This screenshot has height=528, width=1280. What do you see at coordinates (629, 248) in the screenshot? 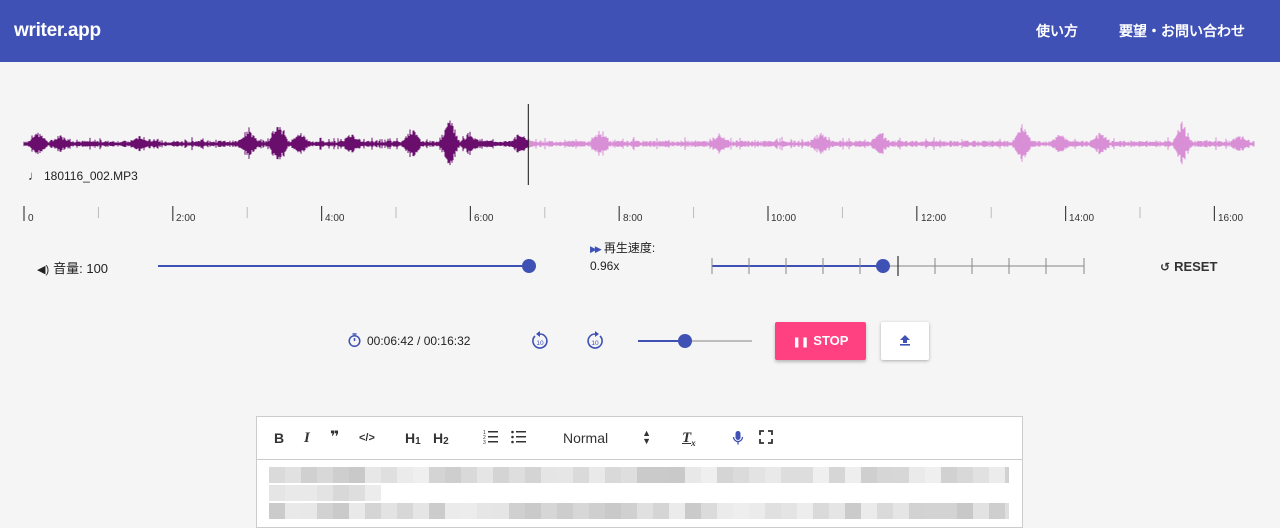
I see `speed-title: 再生速度:` at bounding box center [629, 248].